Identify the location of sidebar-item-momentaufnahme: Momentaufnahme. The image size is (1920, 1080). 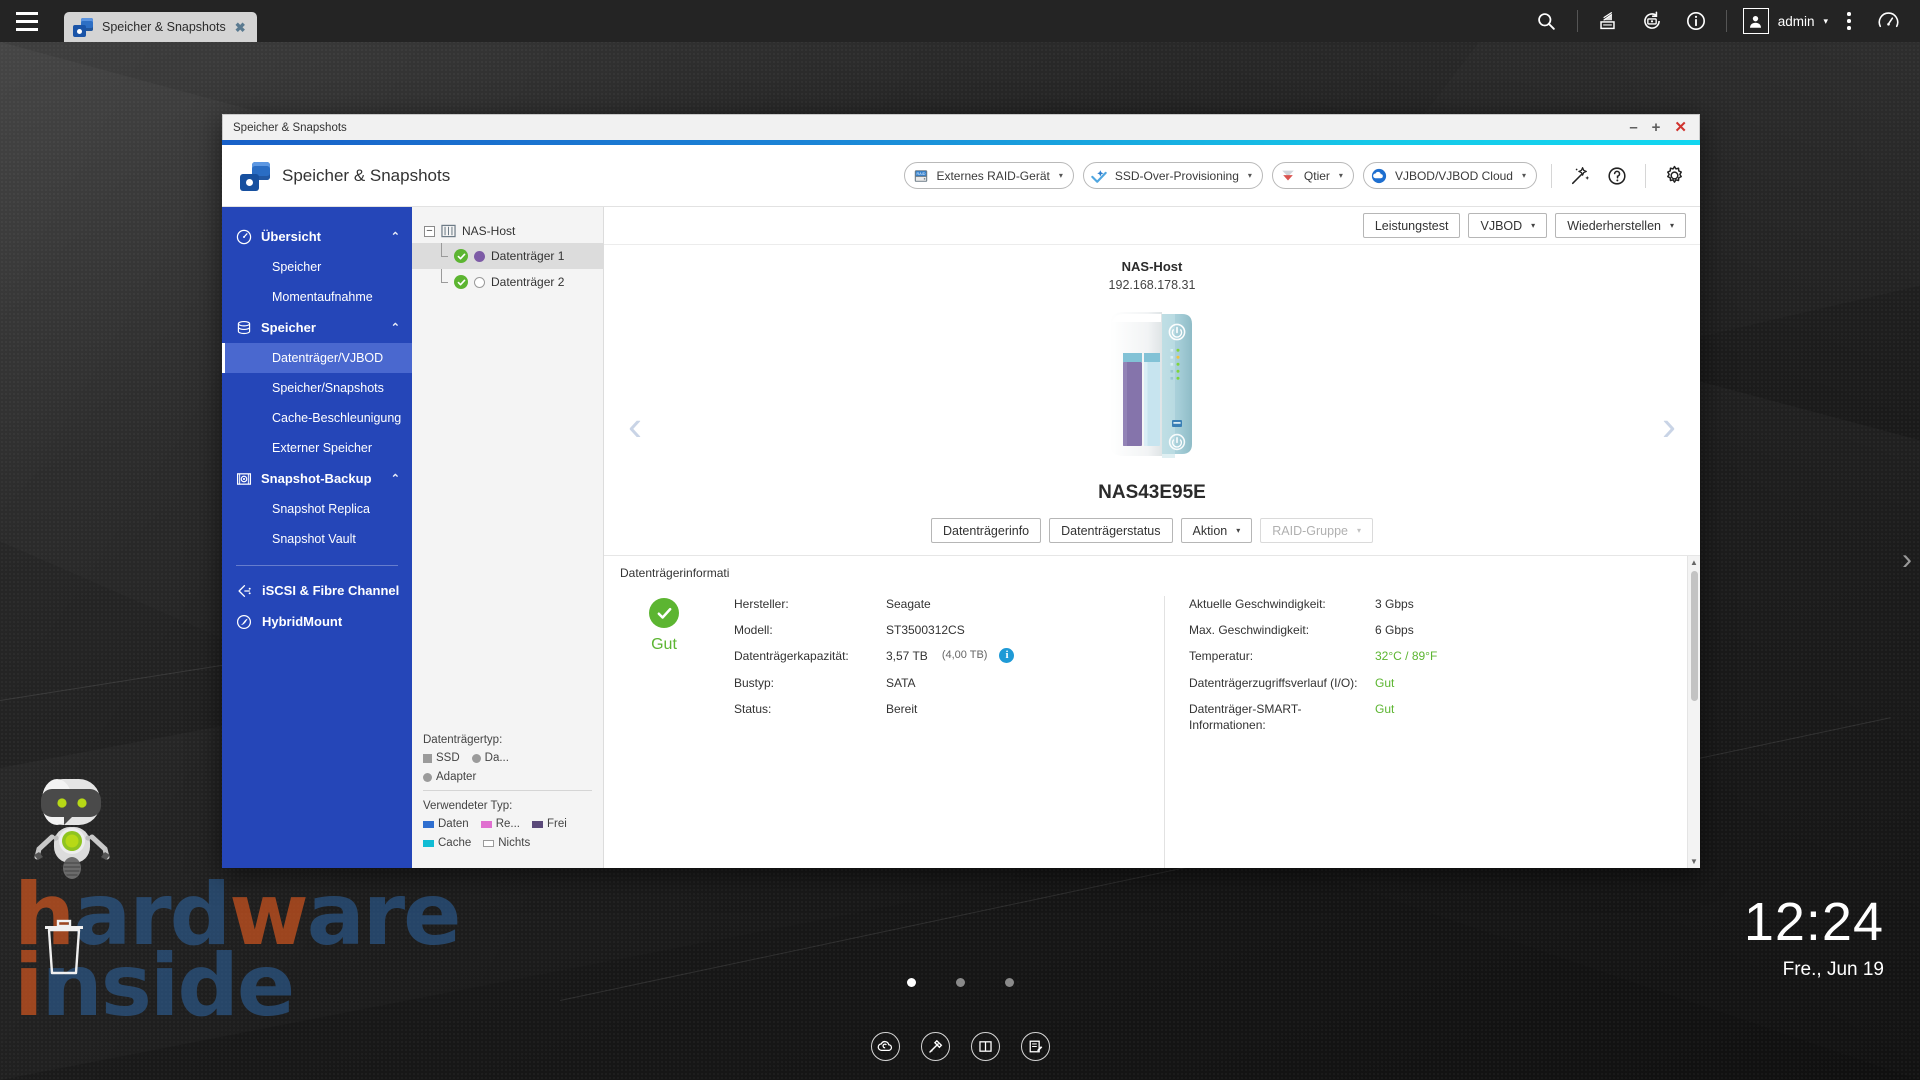
(317, 297).